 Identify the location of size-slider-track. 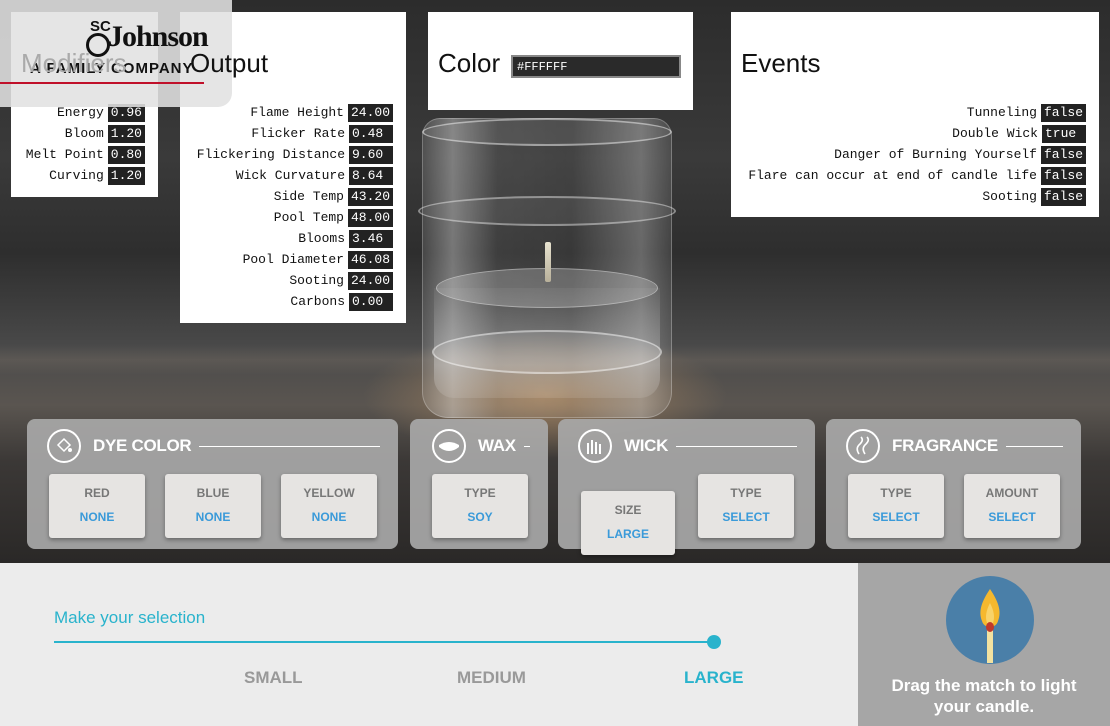
(384, 642).